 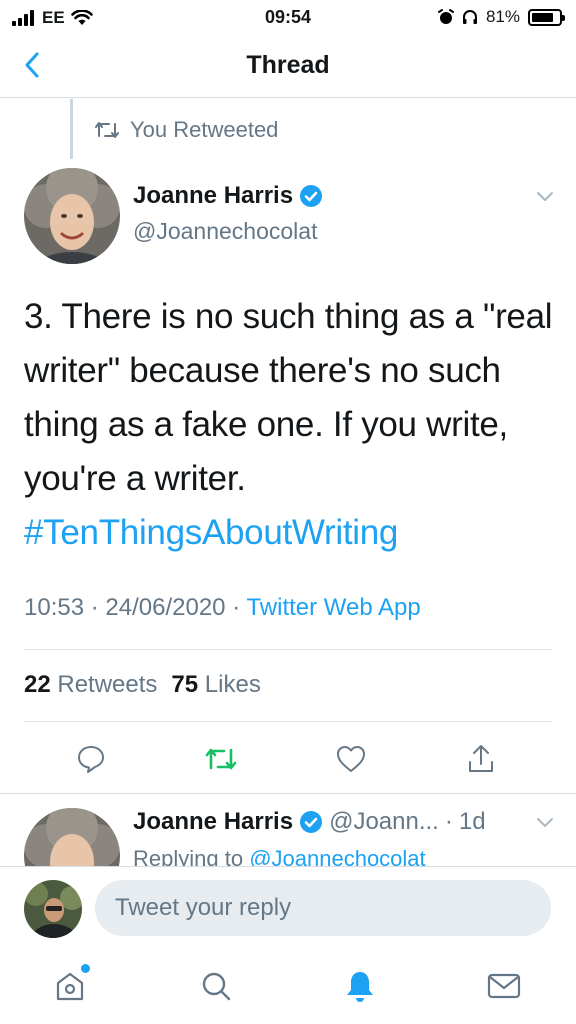 What do you see at coordinates (165, 607) in the screenshot?
I see `tweet-date: 24/06/2020` at bounding box center [165, 607].